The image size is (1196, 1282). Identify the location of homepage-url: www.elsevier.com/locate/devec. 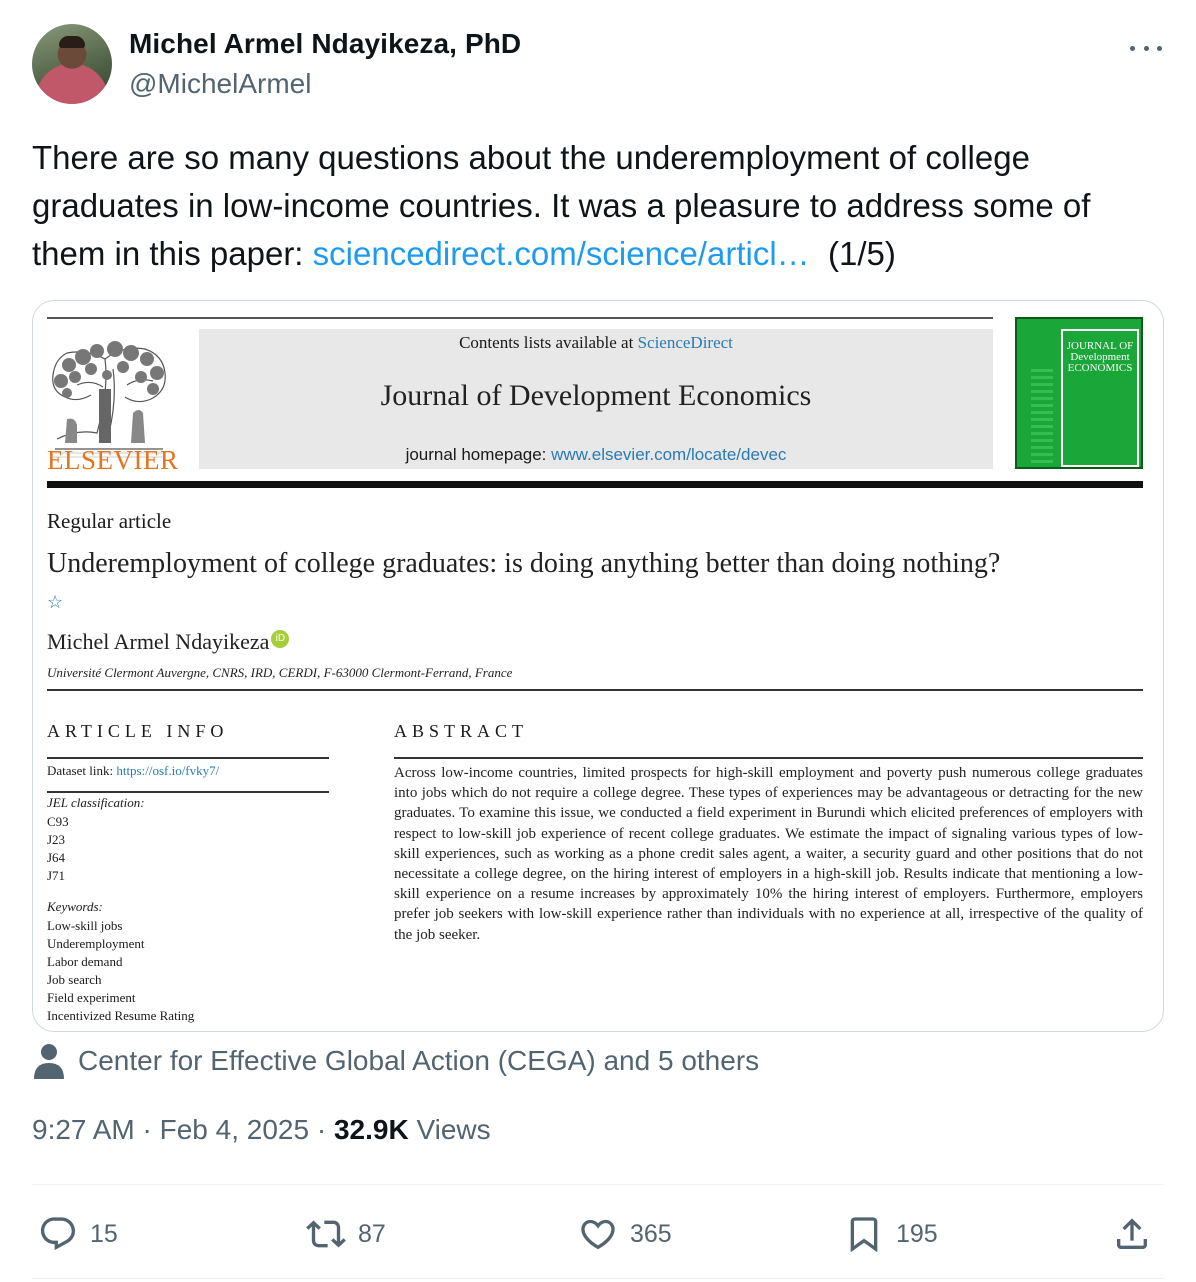
(669, 454).